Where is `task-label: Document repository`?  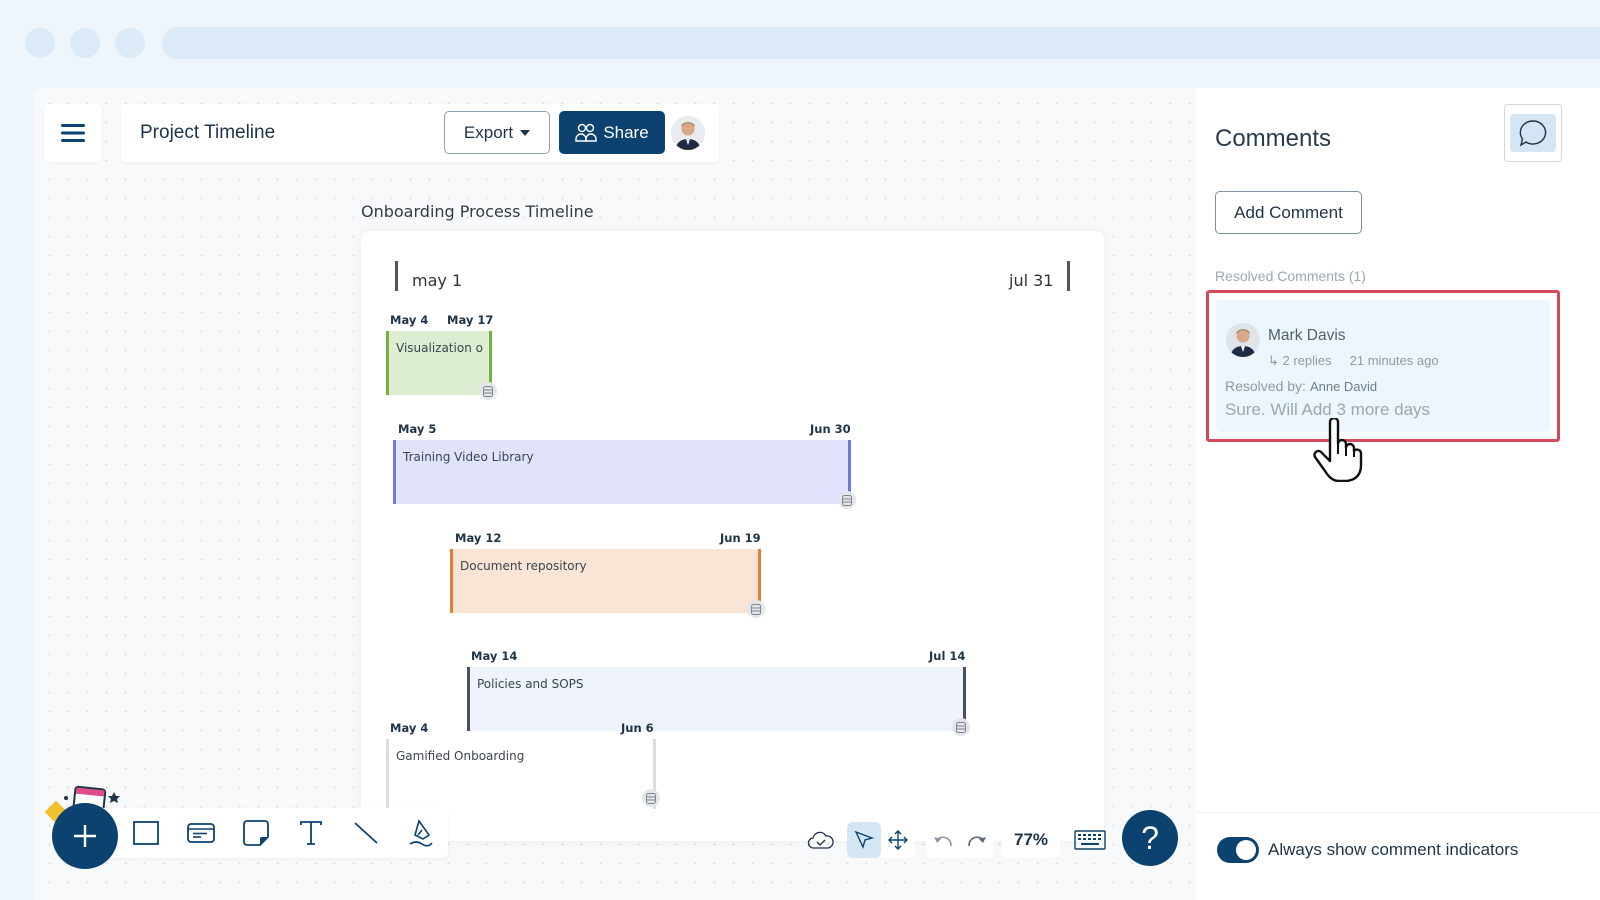
task-label: Document repository is located at coordinates (523, 566).